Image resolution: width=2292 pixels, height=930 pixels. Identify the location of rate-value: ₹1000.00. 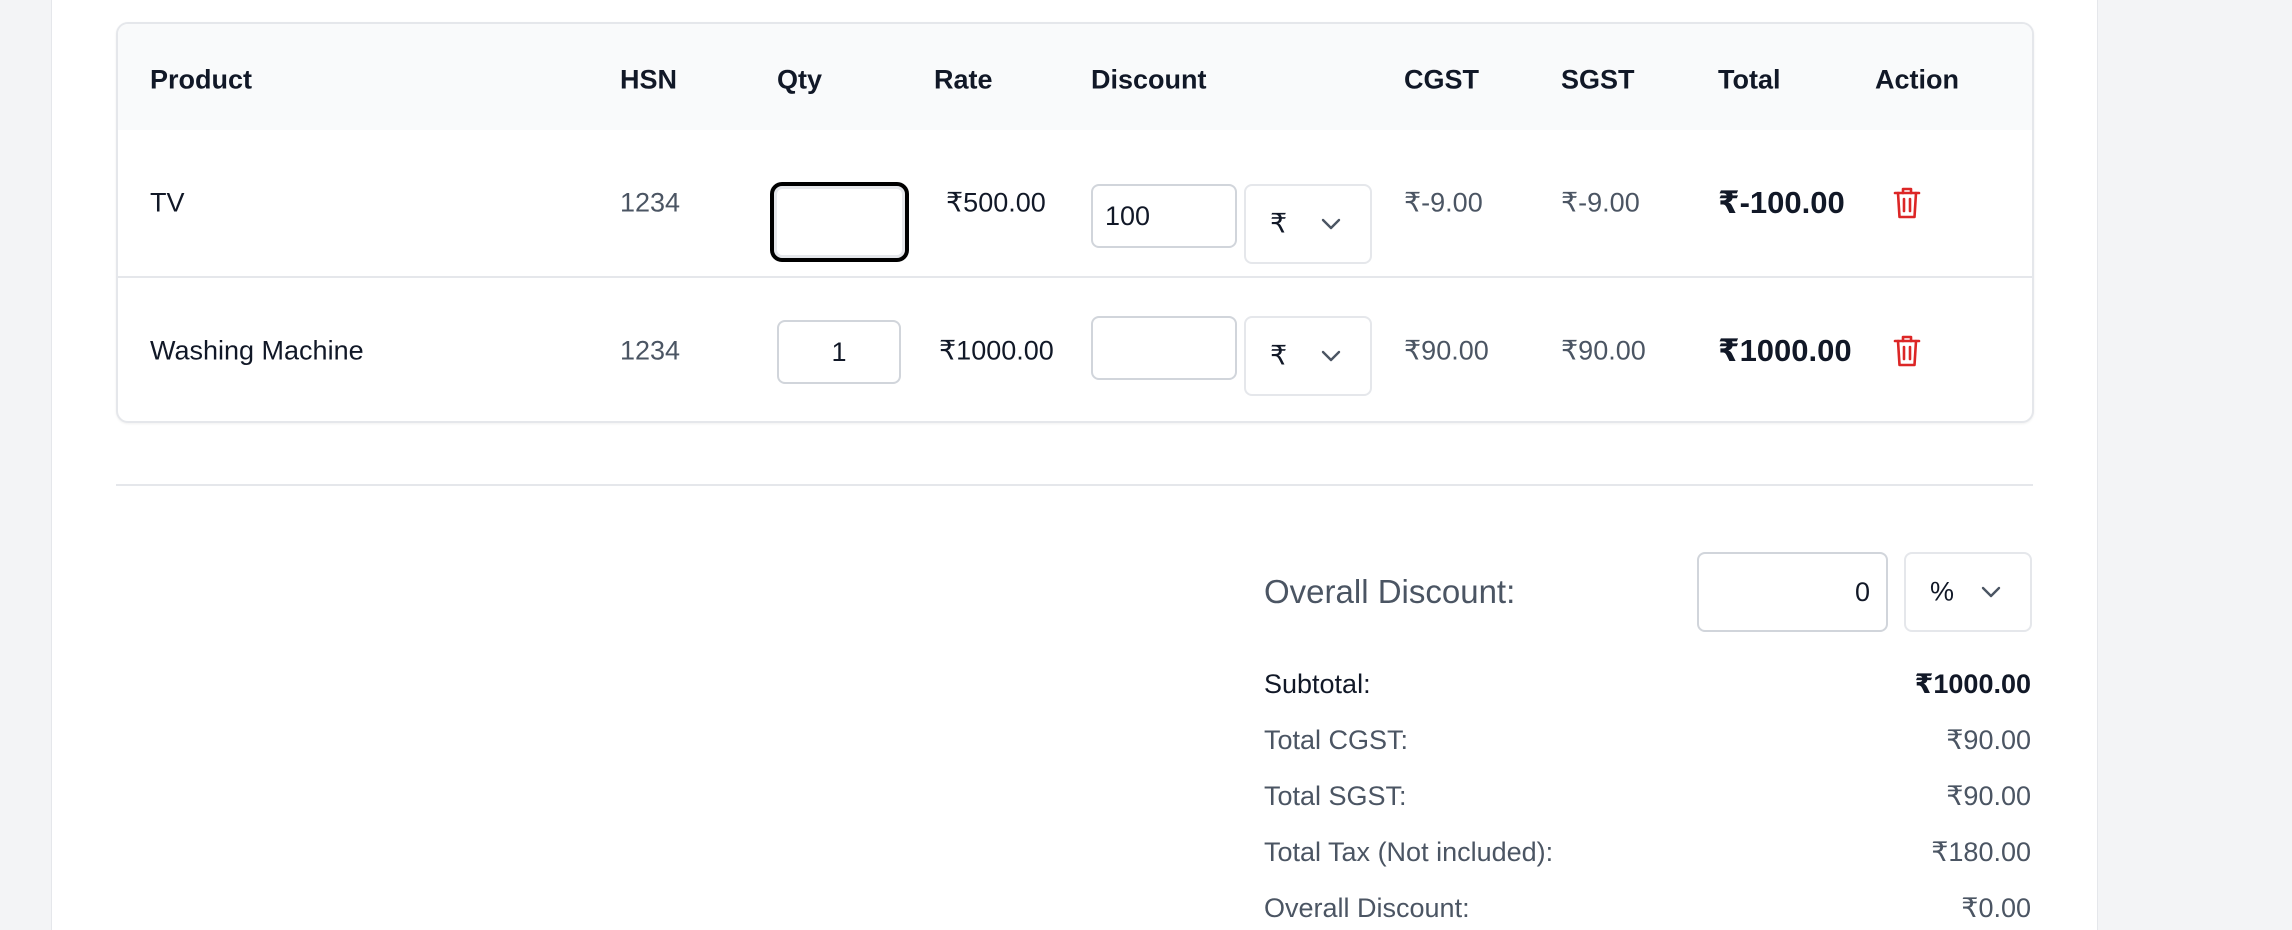
(996, 350).